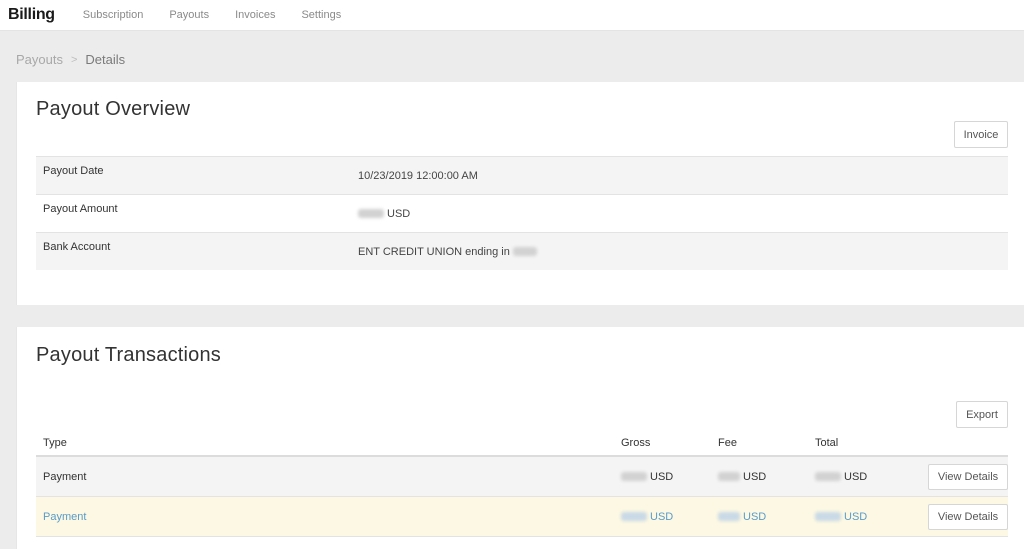 Image resolution: width=1024 pixels, height=549 pixels. What do you see at coordinates (434, 251) in the screenshot?
I see `bank-account-value: ENT CREDIT UNION ending in` at bounding box center [434, 251].